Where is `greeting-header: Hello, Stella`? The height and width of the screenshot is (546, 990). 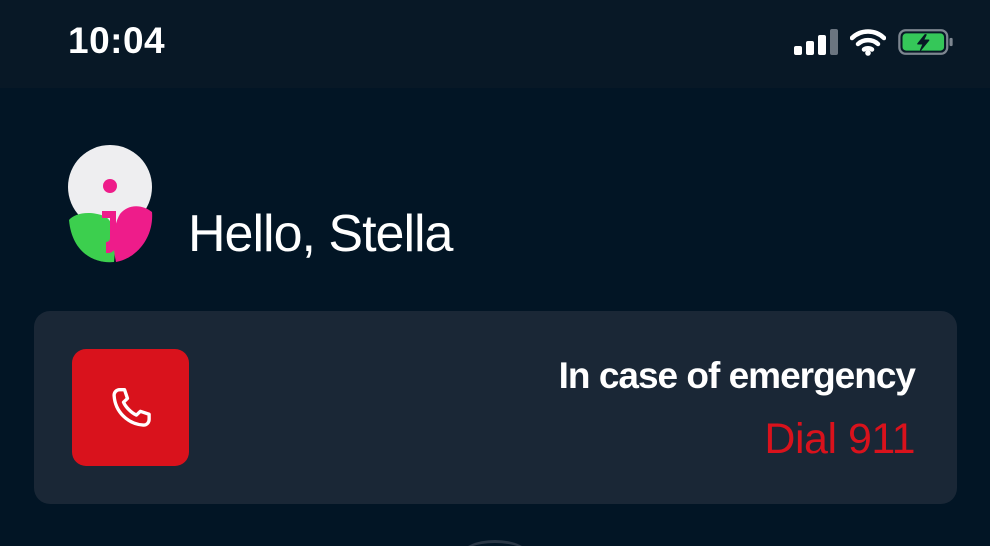 greeting-header: Hello, Stella is located at coordinates (259, 204).